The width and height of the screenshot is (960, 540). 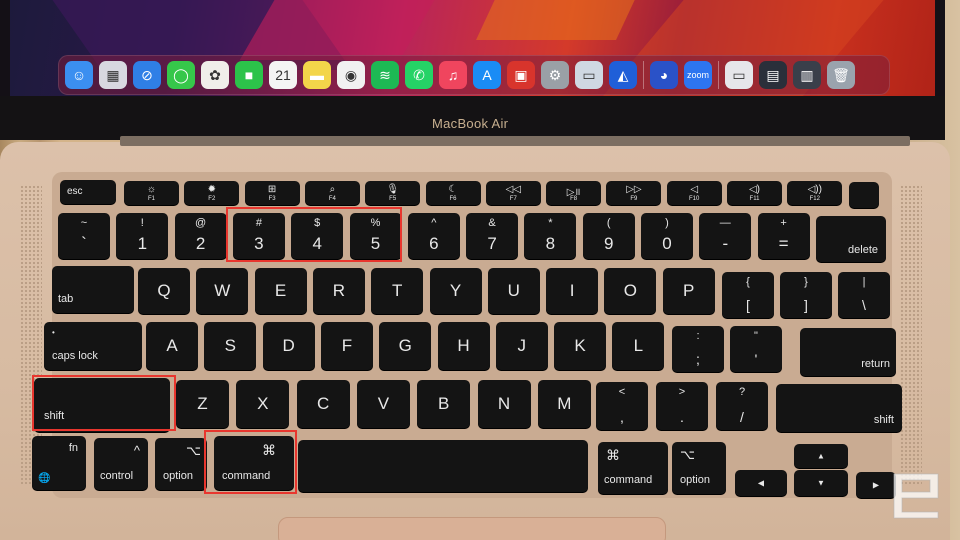 What do you see at coordinates (807, 75) in the screenshot?
I see `dock-app-window-preview-3: ▥` at bounding box center [807, 75].